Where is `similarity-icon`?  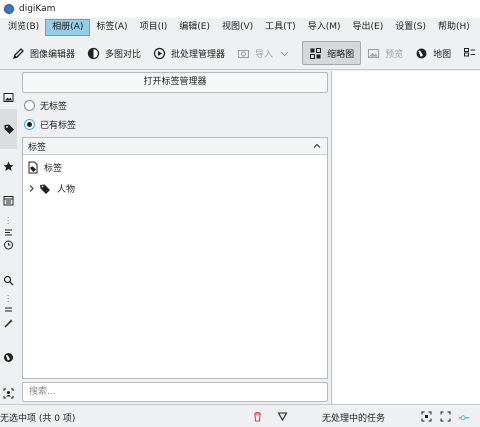 similarity-icon is located at coordinates (8, 310).